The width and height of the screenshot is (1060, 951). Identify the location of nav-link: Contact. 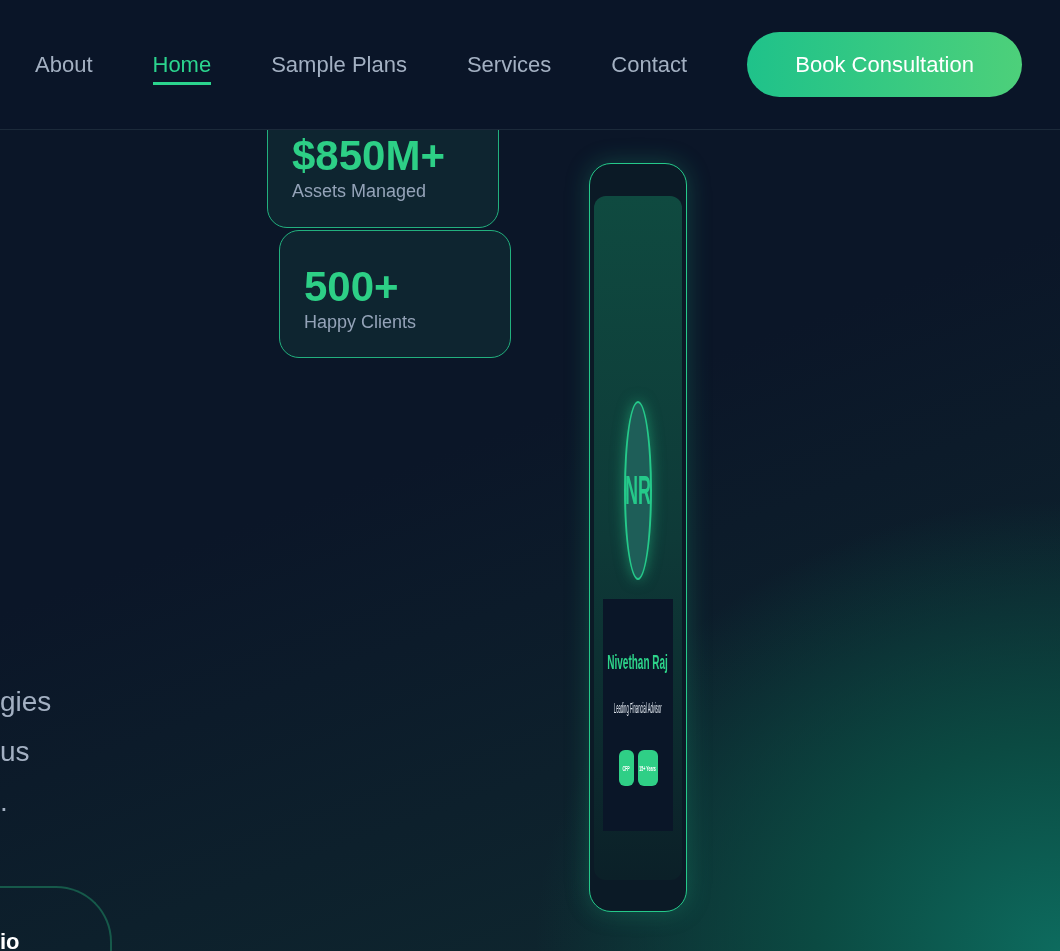
(649, 68).